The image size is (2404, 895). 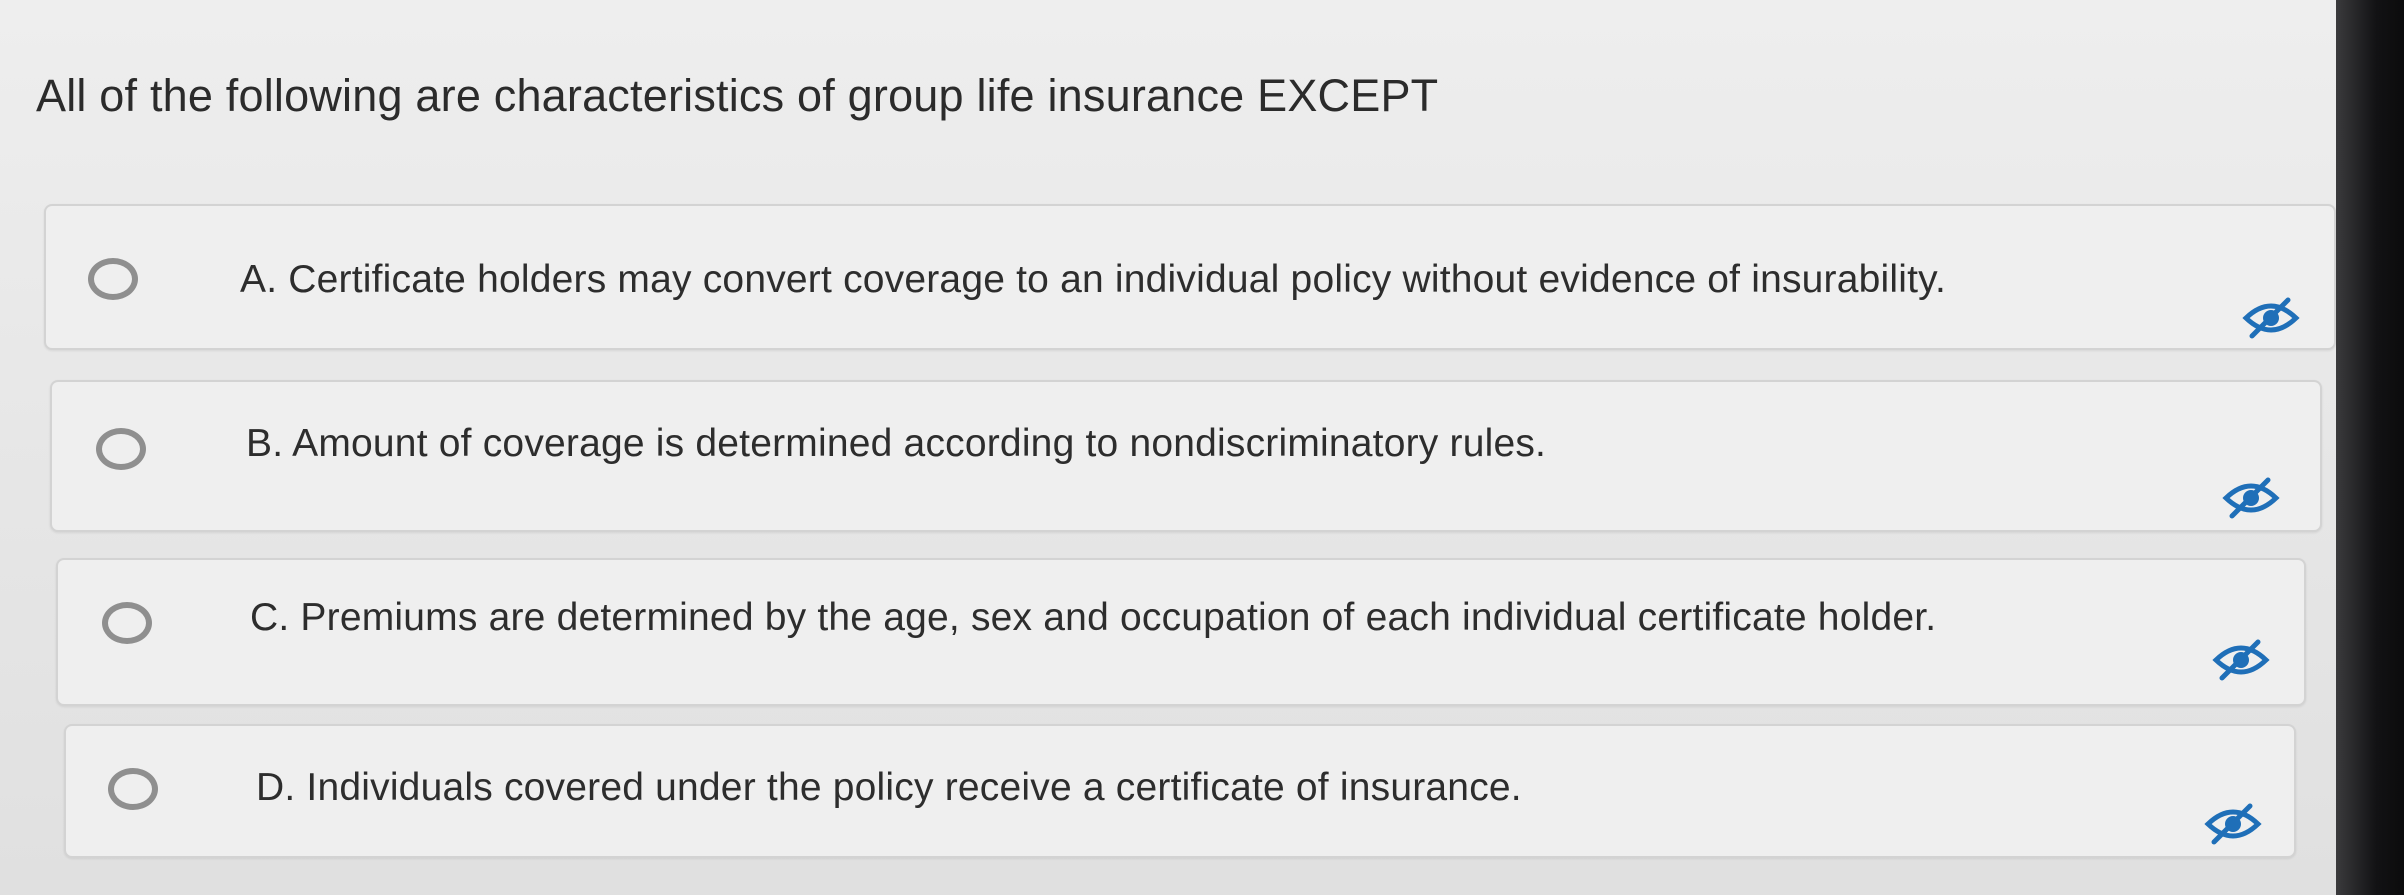 What do you see at coordinates (127, 623) in the screenshot?
I see `radio-button-c` at bounding box center [127, 623].